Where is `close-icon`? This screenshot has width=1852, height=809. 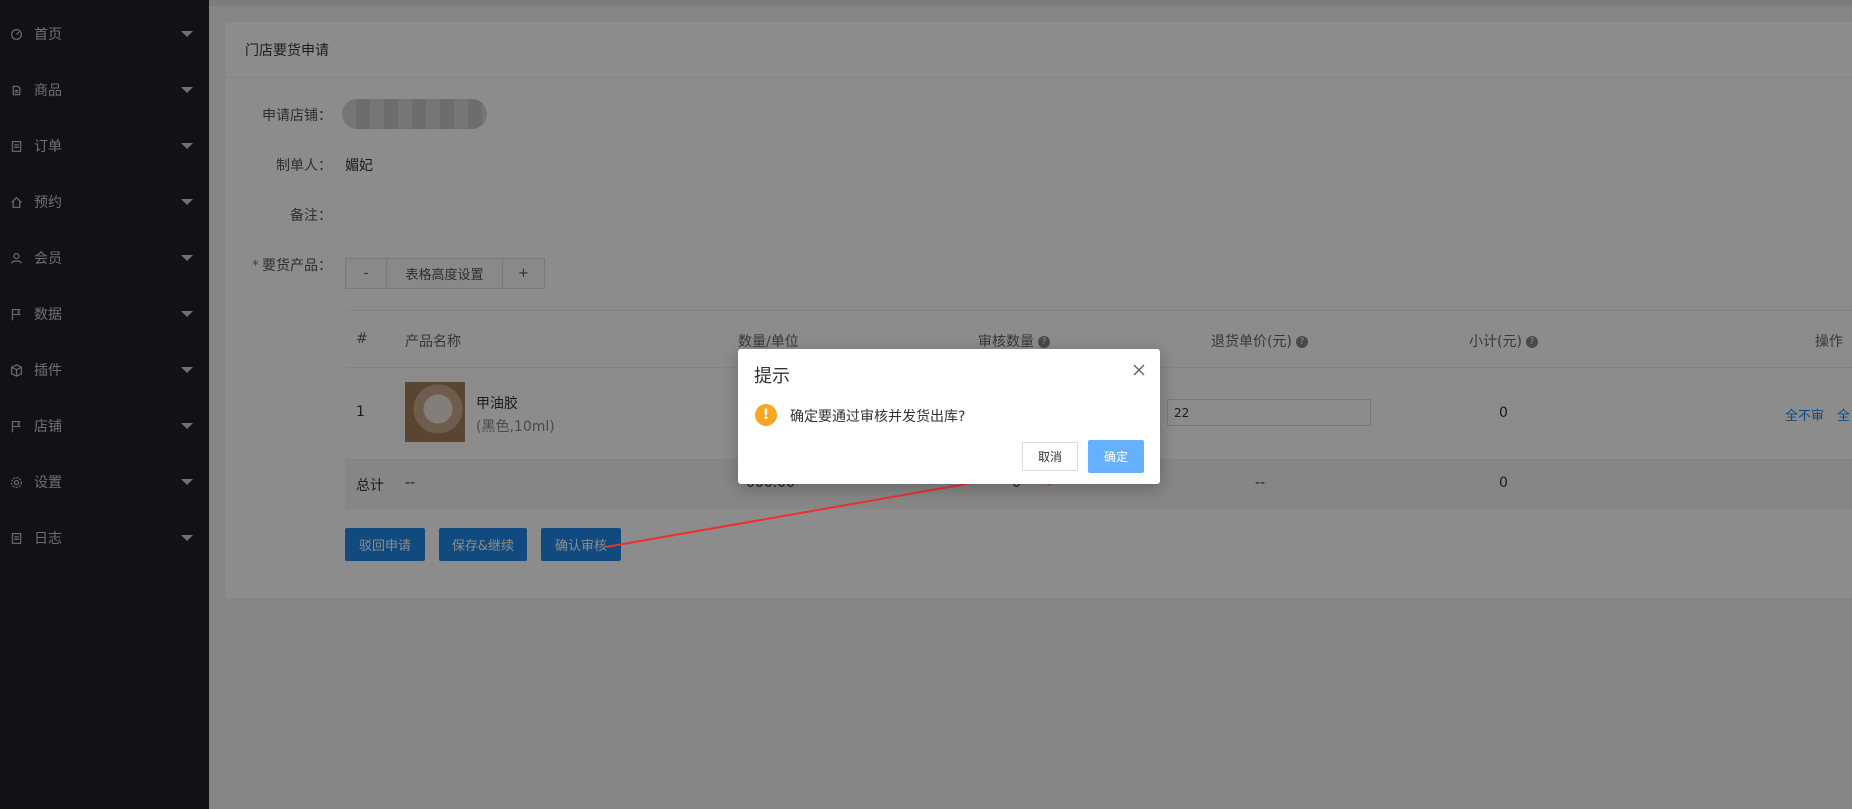
close-icon is located at coordinates (1139, 370).